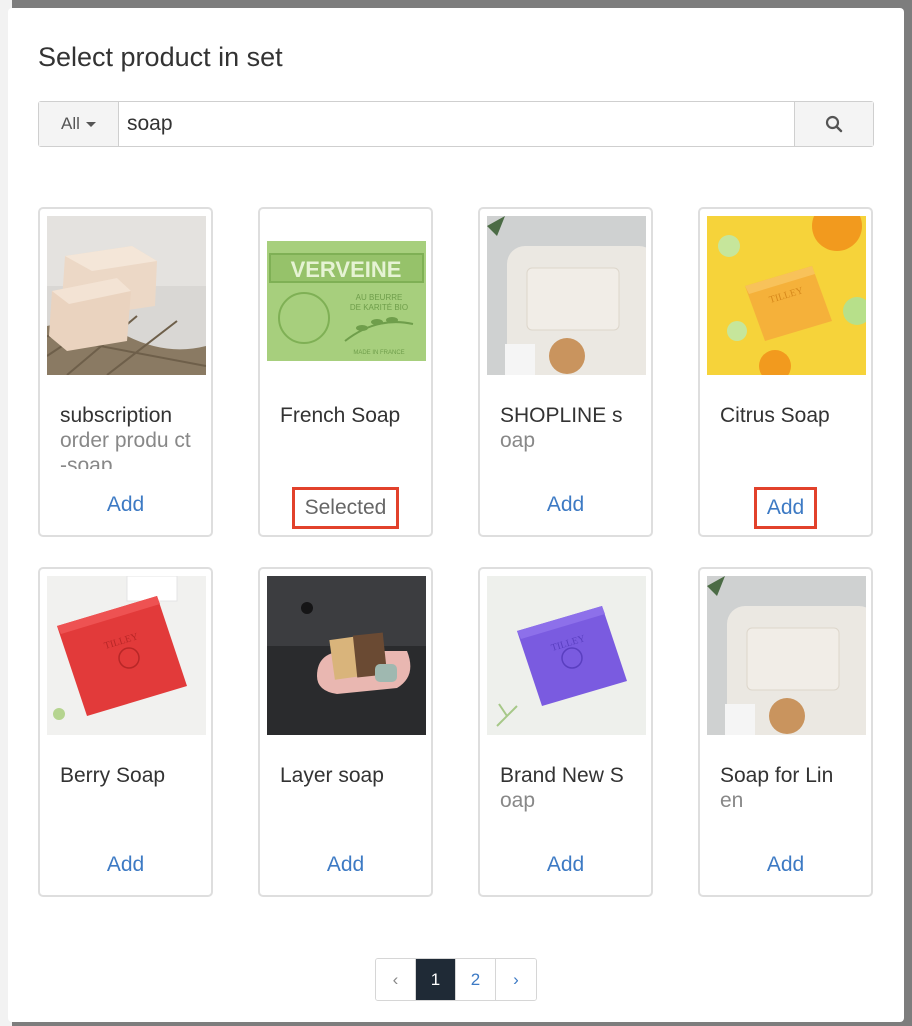 This screenshot has height=1026, width=912. I want to click on product-name: Layer soap, so click(332, 775).